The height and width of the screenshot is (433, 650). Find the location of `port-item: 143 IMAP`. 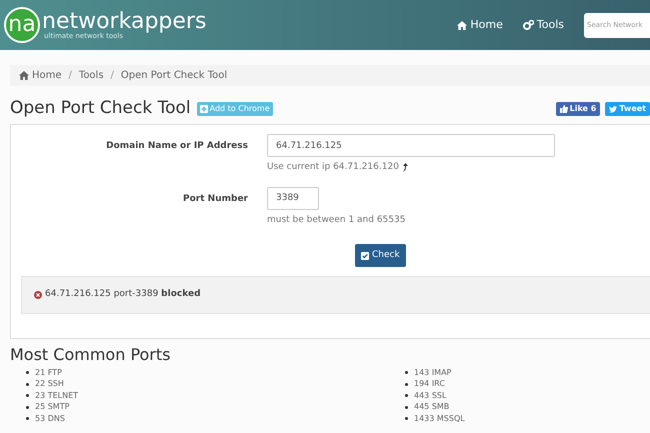

port-item: 143 IMAP is located at coordinates (433, 372).